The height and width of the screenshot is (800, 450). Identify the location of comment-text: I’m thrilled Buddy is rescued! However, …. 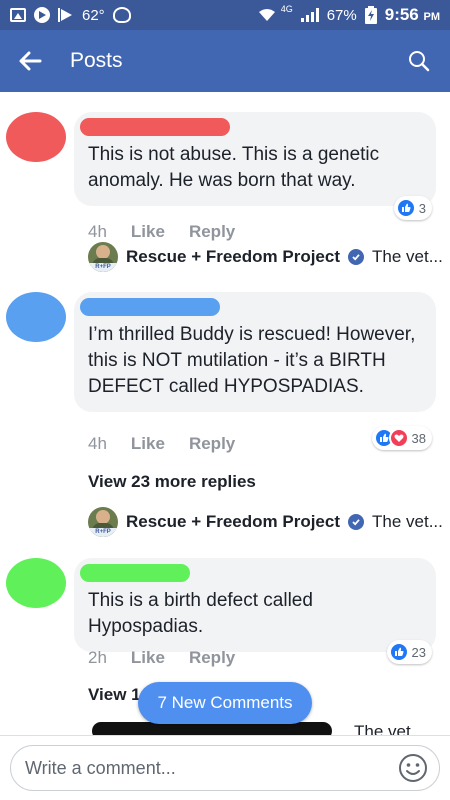
(252, 360).